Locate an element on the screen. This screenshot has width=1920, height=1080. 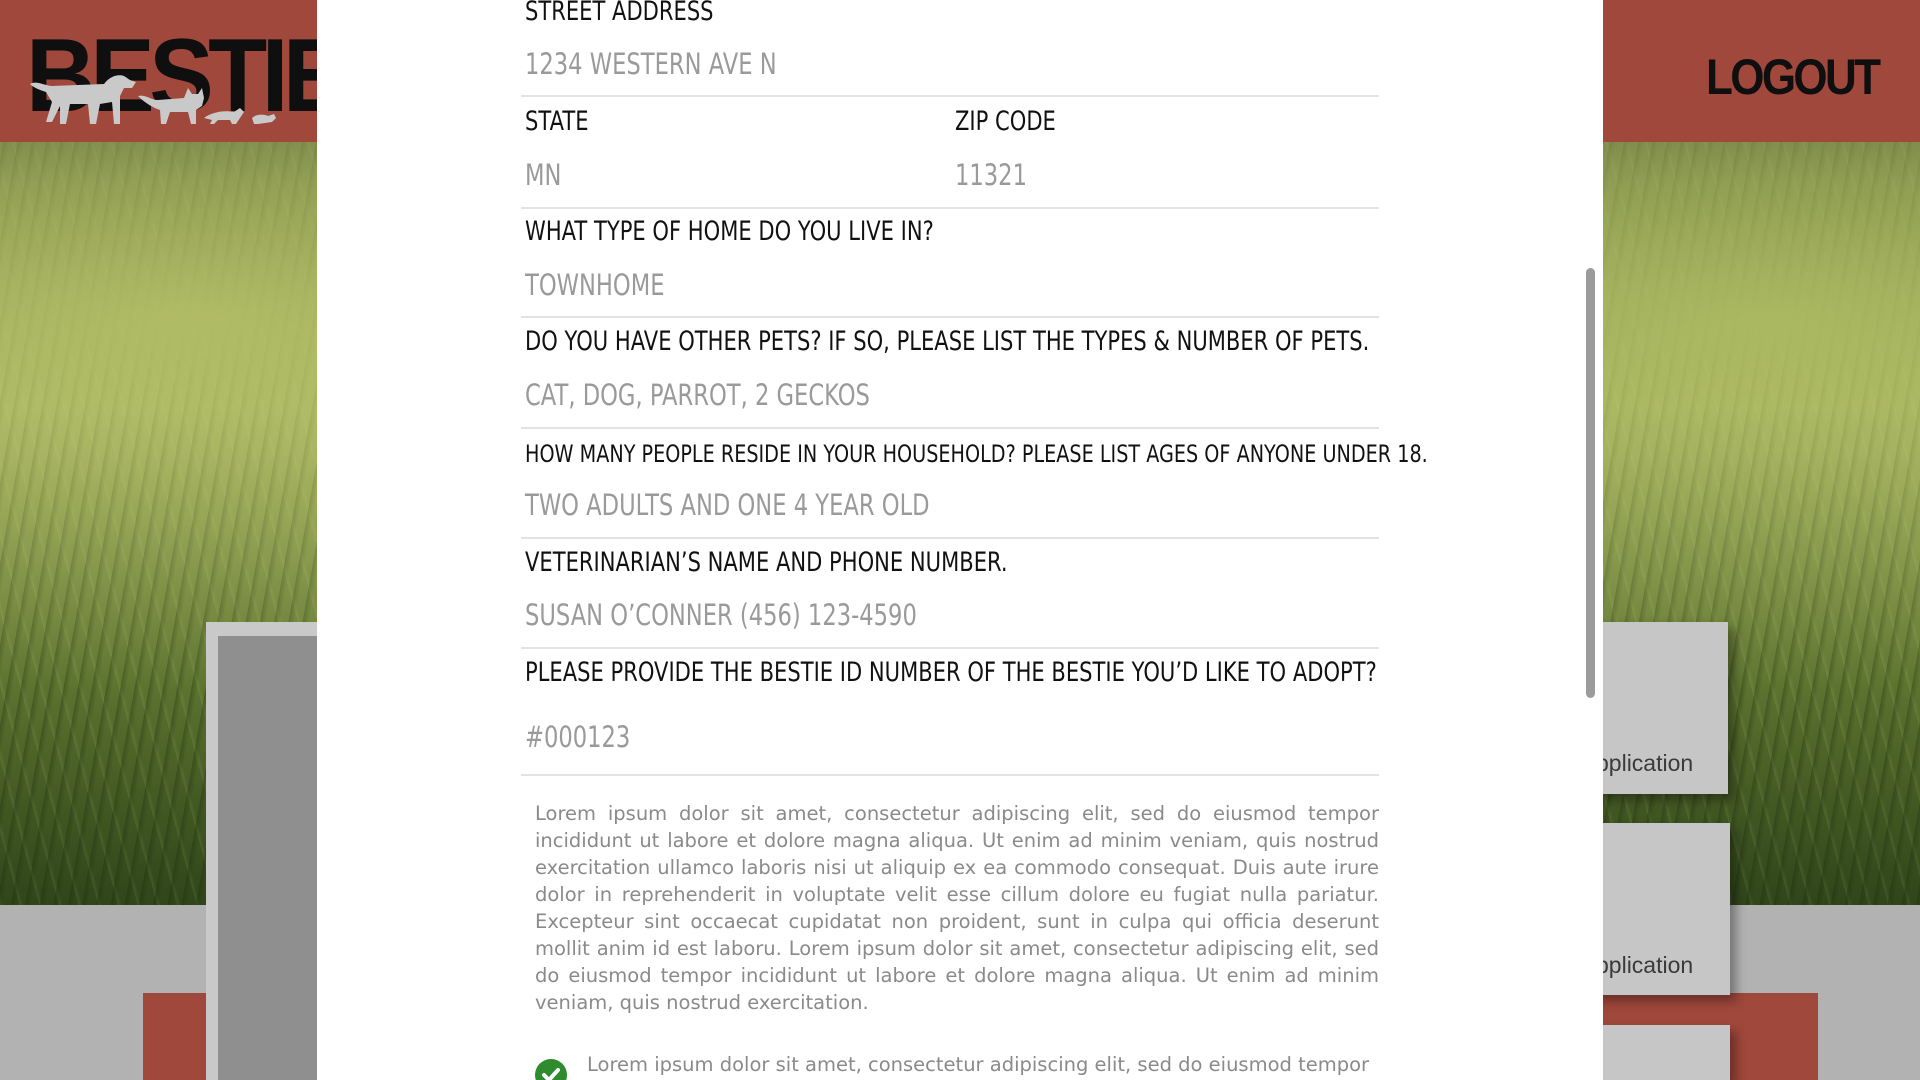
logout-button: LOGOUT is located at coordinates (1793, 77).